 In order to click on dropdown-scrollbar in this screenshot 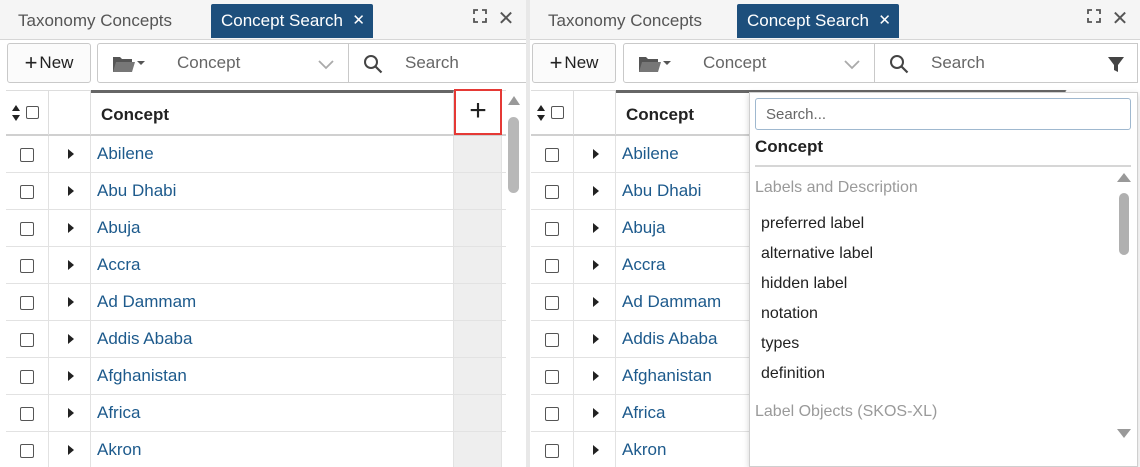, I will do `click(1123, 306)`.